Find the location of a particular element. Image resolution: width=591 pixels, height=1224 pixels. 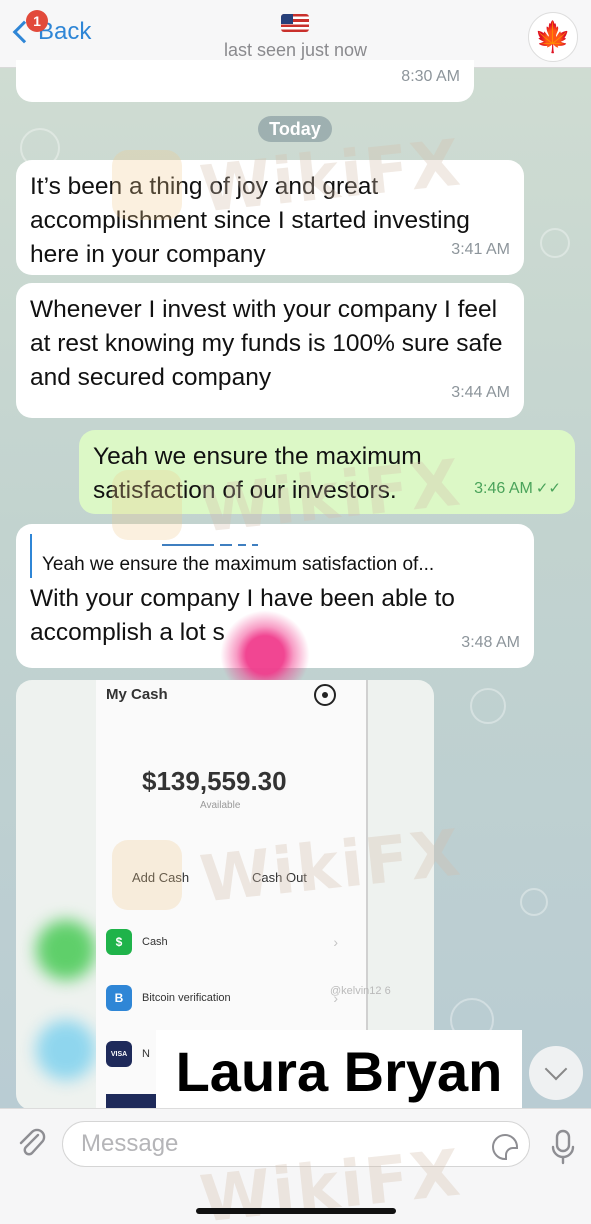

available-label: Available is located at coordinates (220, 805).